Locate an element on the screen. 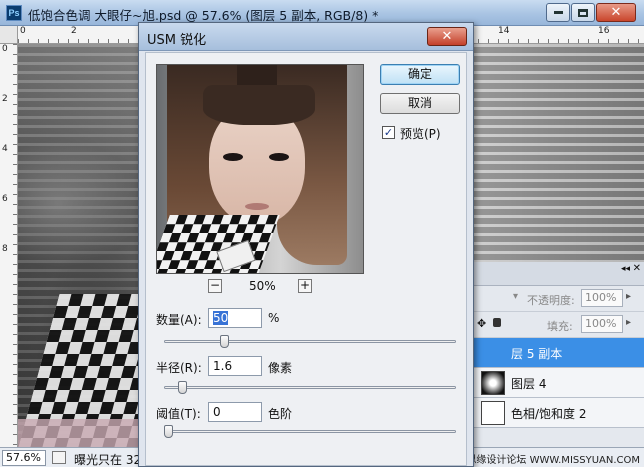 Image resolution: width=644 pixels, height=467 pixels. preview-zoom-out-button: − is located at coordinates (215, 286).